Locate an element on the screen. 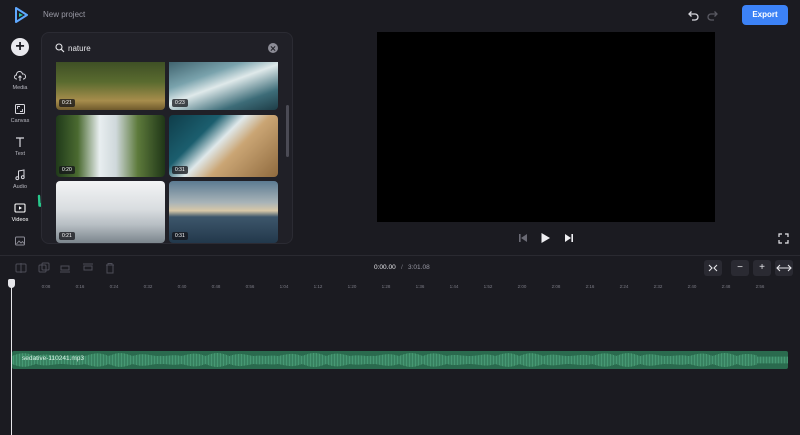 This screenshot has height=435, width=800. ruler-tick-label: 0:56 is located at coordinates (250, 286).